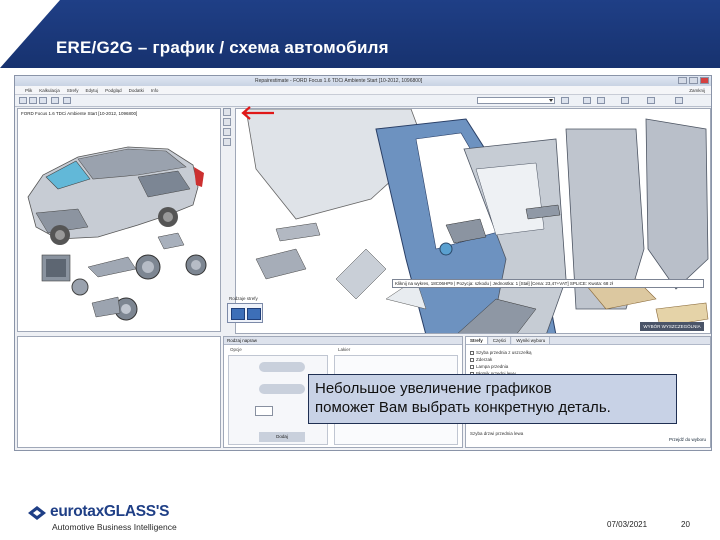 The width and height of the screenshot is (720, 540). What do you see at coordinates (651, 100) in the screenshot?
I see `calculator-icon` at bounding box center [651, 100].